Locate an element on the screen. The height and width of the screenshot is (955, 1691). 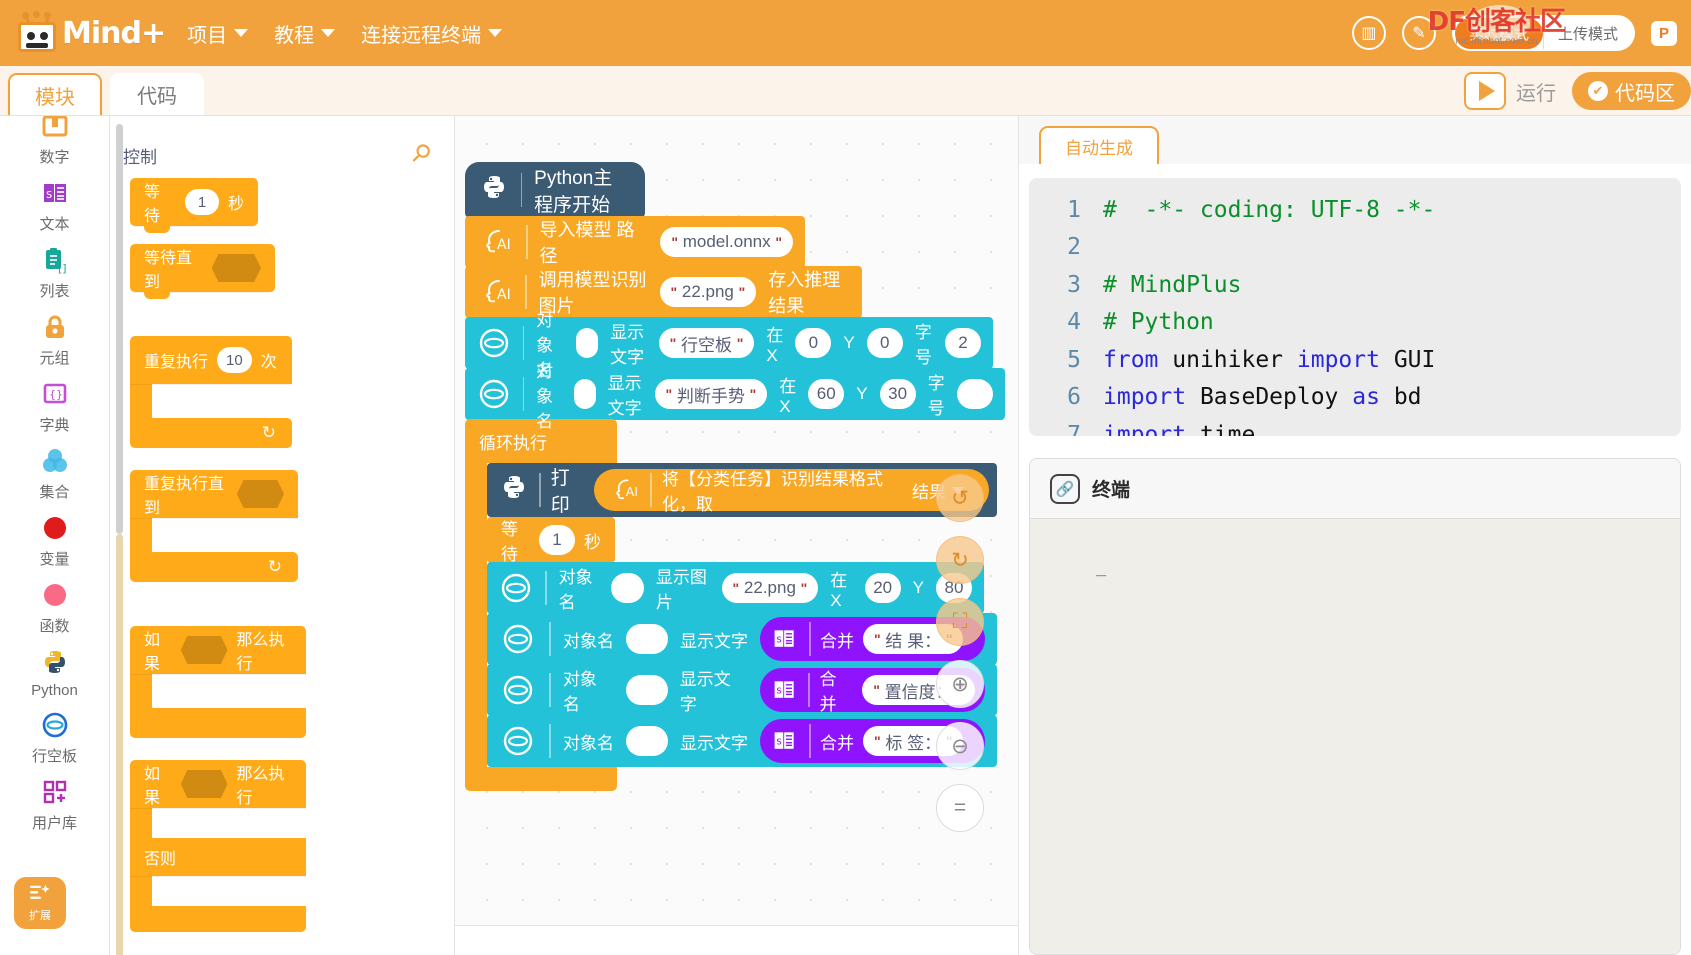
sidebar-item-variable: 变量 is located at coordinates (54, 540).